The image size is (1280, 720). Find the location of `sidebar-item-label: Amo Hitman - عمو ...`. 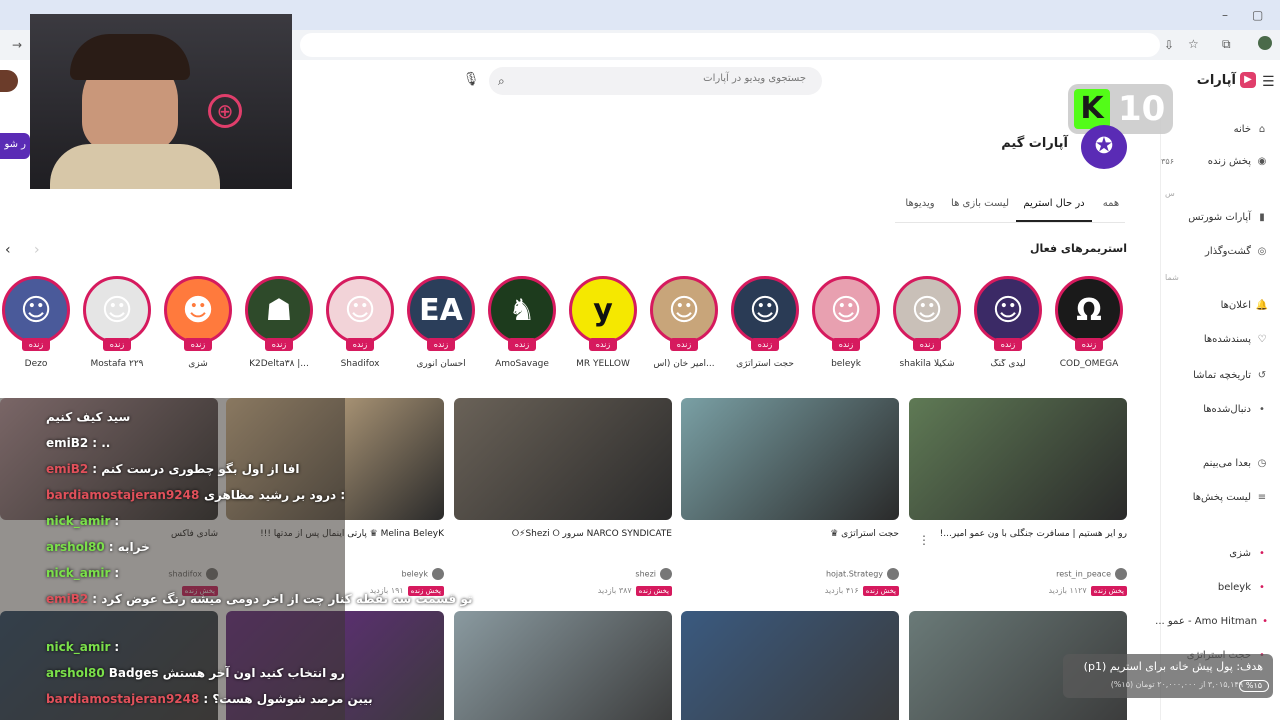

sidebar-item-label: Amo Hitman - عمو ... is located at coordinates (1206, 621).